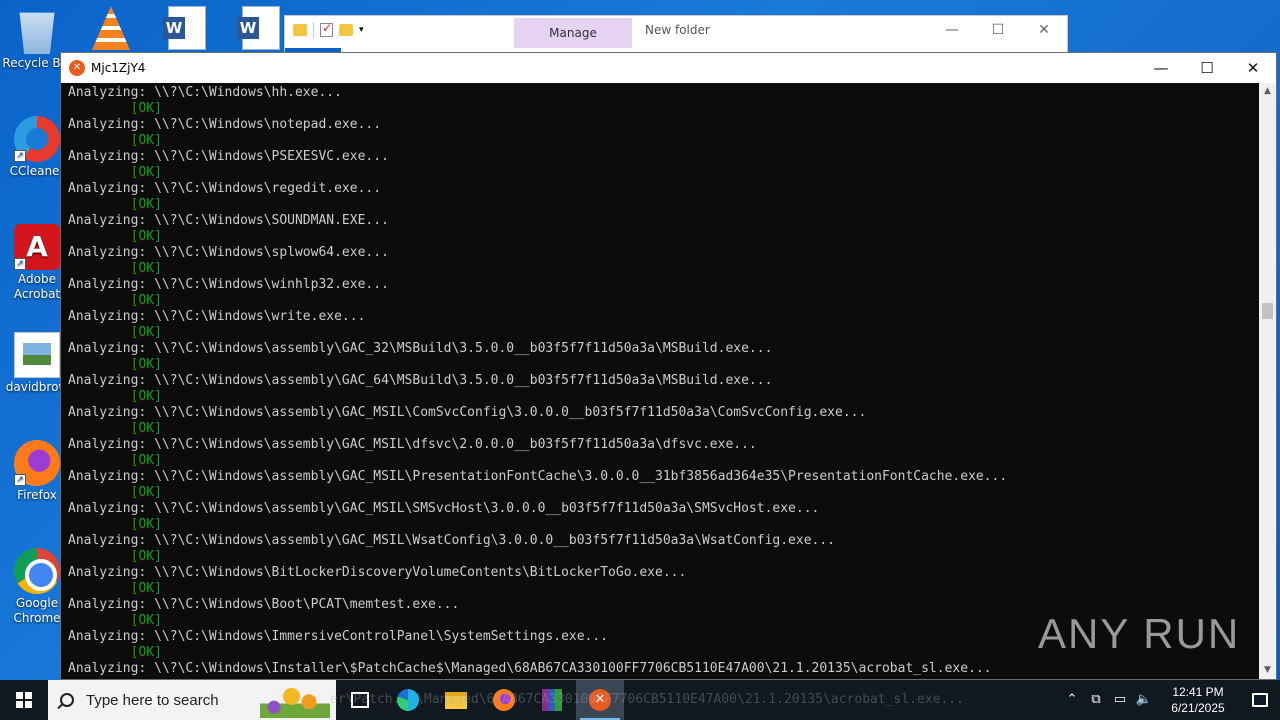 This screenshot has width=1280, height=720. Describe the element at coordinates (640, 700) in the screenshot. I see `taskbar: ⌃ ⧉ ▭ 🔈 12:41 PM 6/21/2025` at that location.